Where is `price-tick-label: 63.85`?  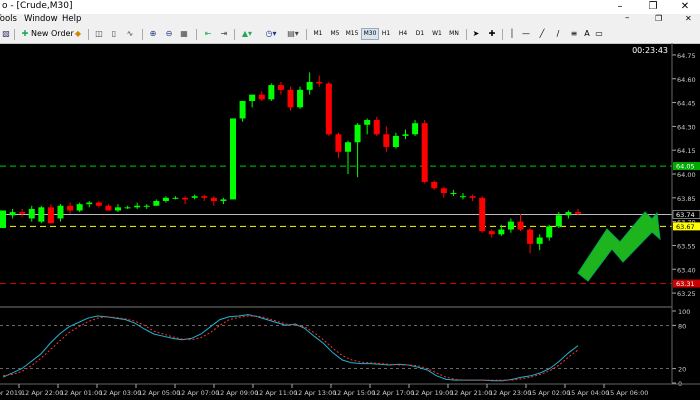 price-tick-label: 63.85 is located at coordinates (686, 199).